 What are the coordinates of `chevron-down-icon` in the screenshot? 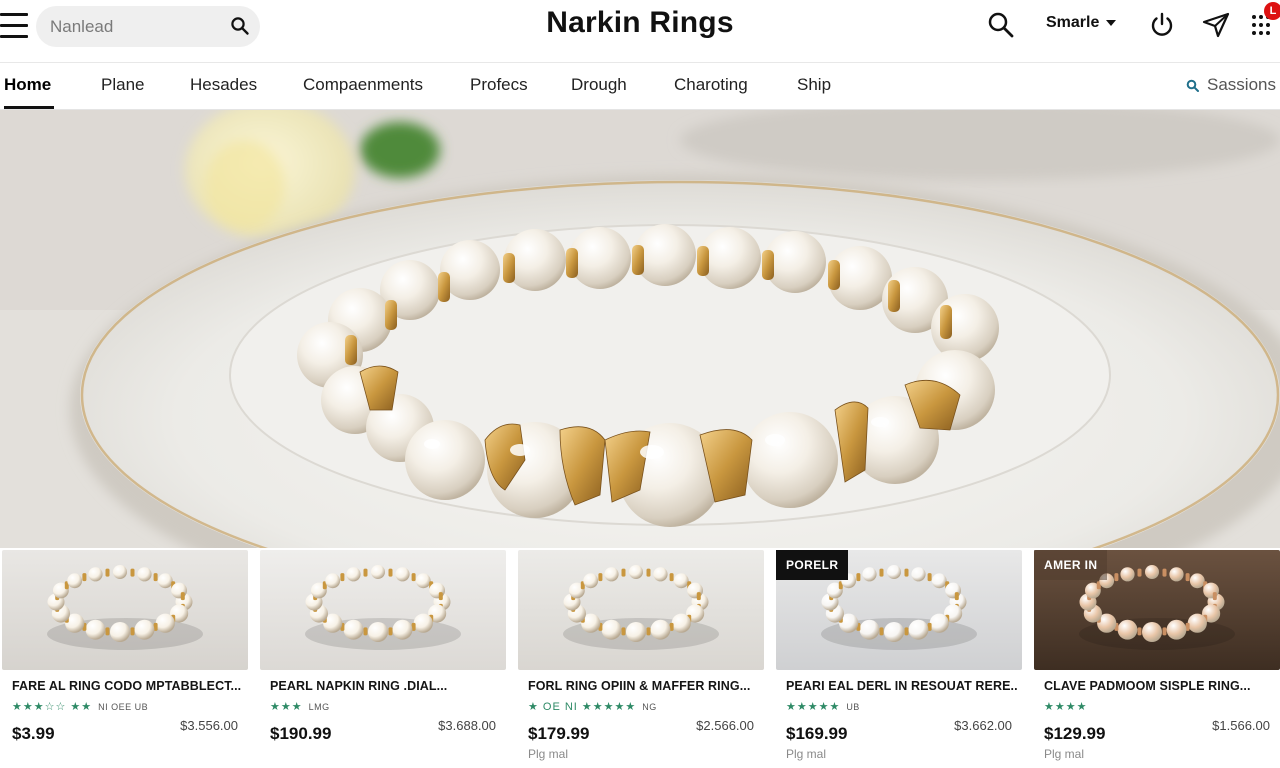 It's located at (1111, 23).